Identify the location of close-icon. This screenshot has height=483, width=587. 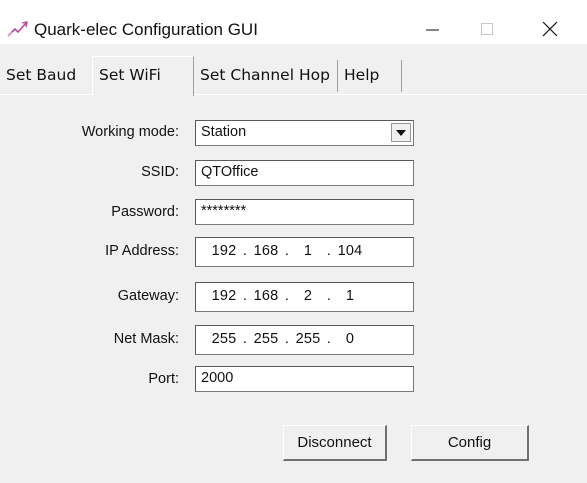
(550, 29).